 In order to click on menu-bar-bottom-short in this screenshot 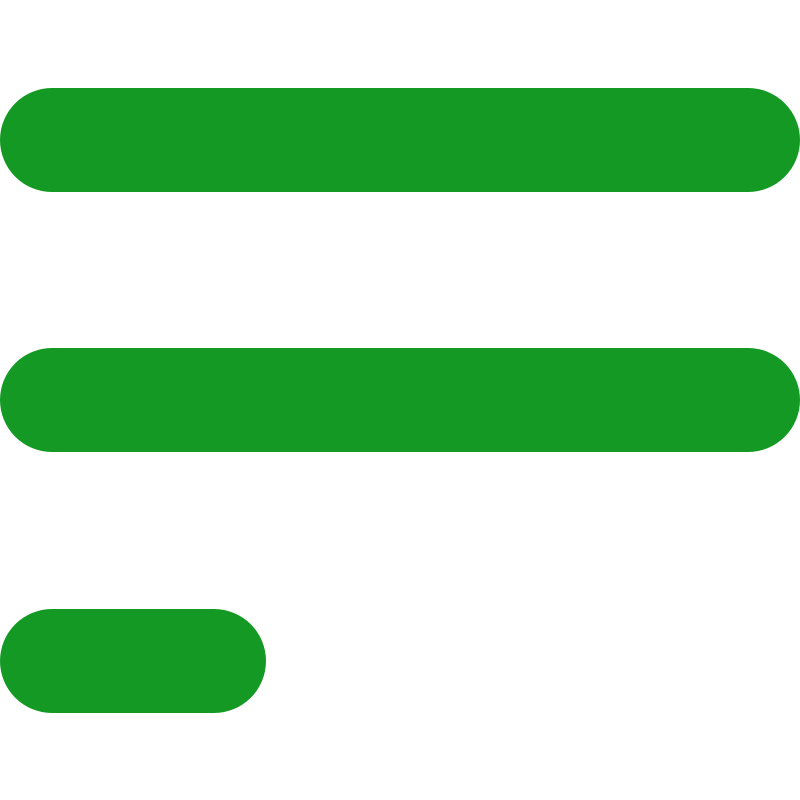, I will do `click(133, 661)`.